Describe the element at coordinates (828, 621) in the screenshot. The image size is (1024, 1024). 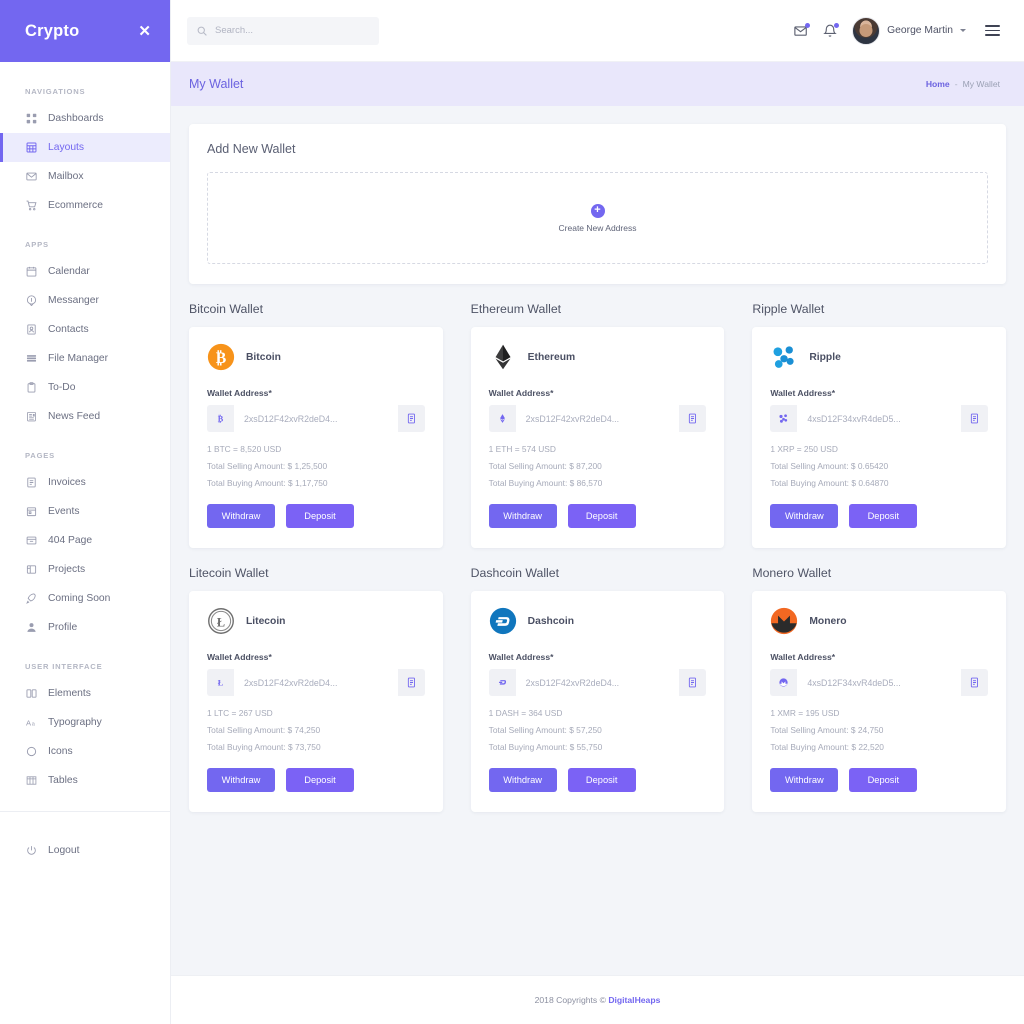
I see `coin-name: Monero` at that location.